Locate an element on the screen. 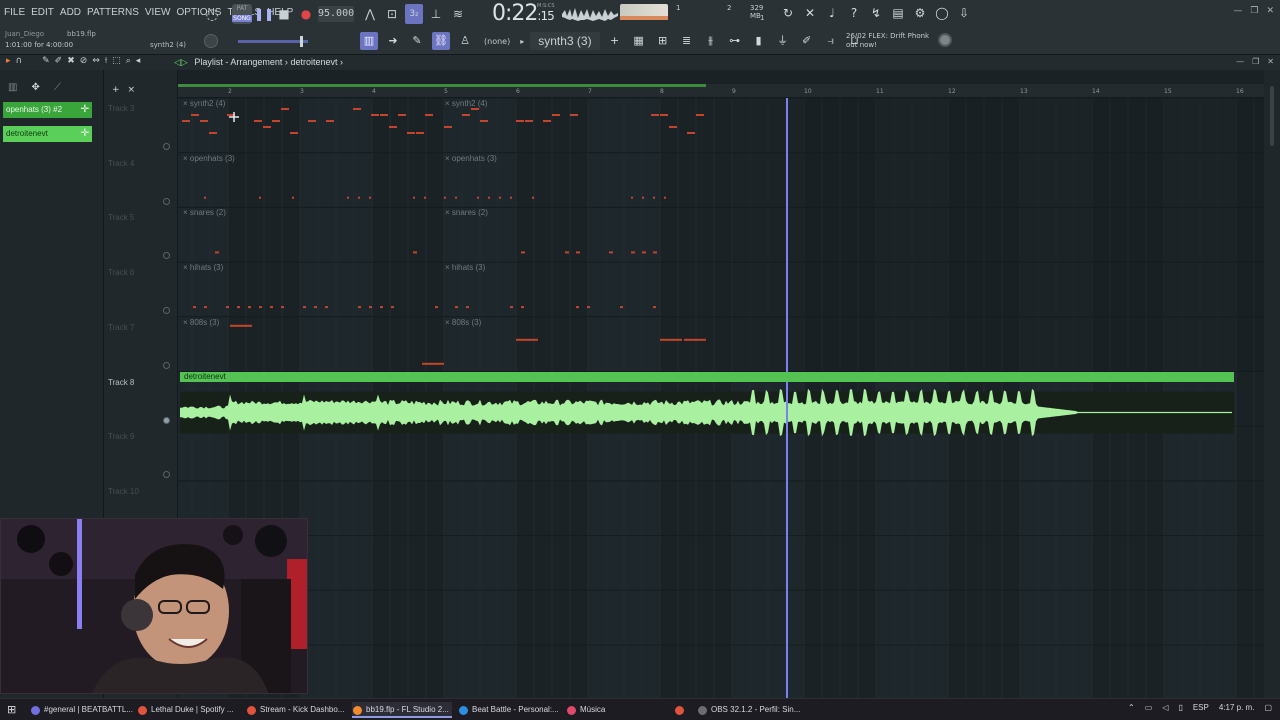 Image resolution: width=1280 pixels, height=720 pixels. remove-track-icon: × is located at coordinates (132, 90).